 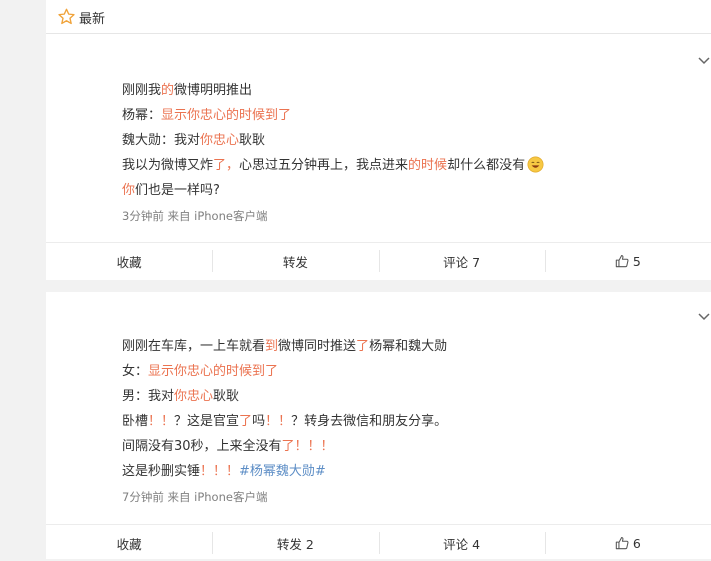 What do you see at coordinates (428, 165) in the screenshot?
I see `text-segment: 的时候` at bounding box center [428, 165].